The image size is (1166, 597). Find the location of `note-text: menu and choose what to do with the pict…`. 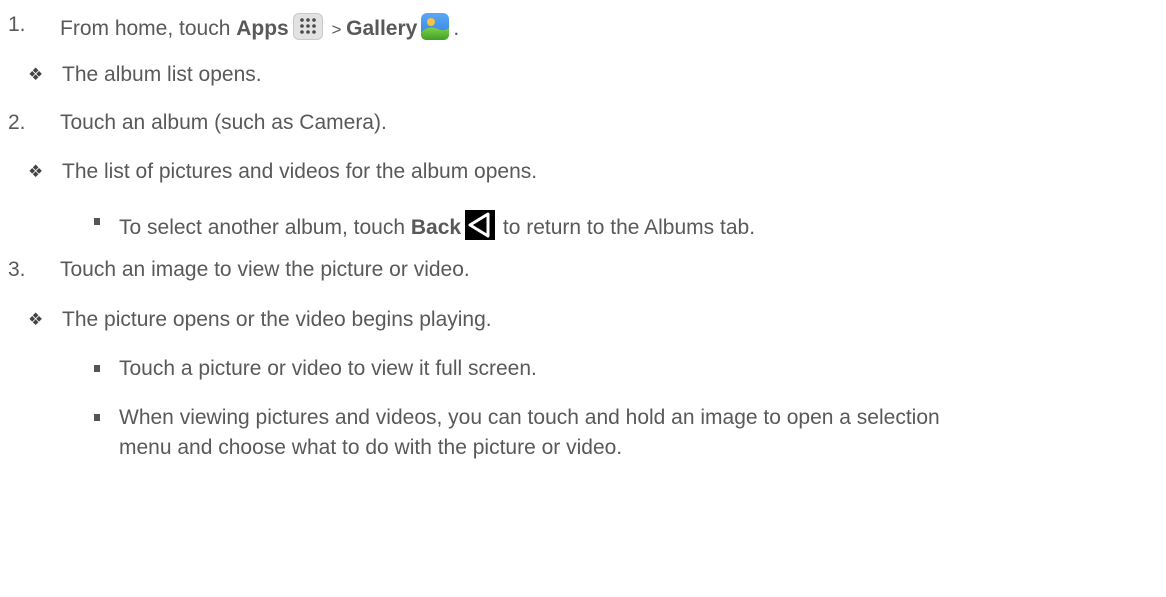

note-text: menu and choose what to do with the pict… is located at coordinates (371, 447).